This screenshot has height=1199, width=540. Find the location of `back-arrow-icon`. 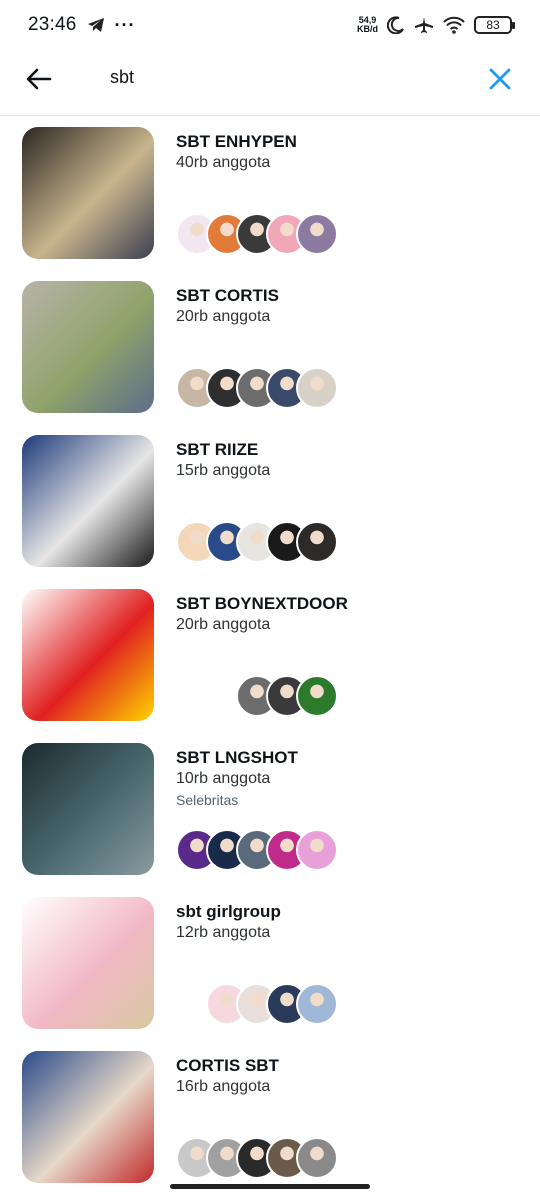

back-arrow-icon is located at coordinates (39, 79).